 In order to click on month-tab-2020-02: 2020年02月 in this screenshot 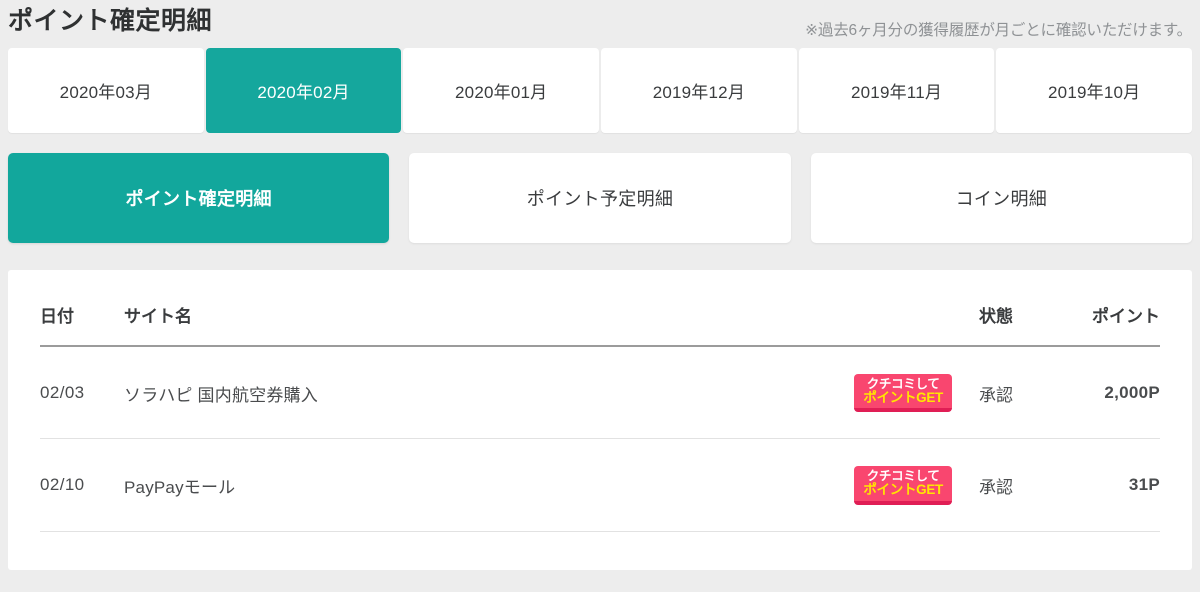, I will do `click(303, 90)`.